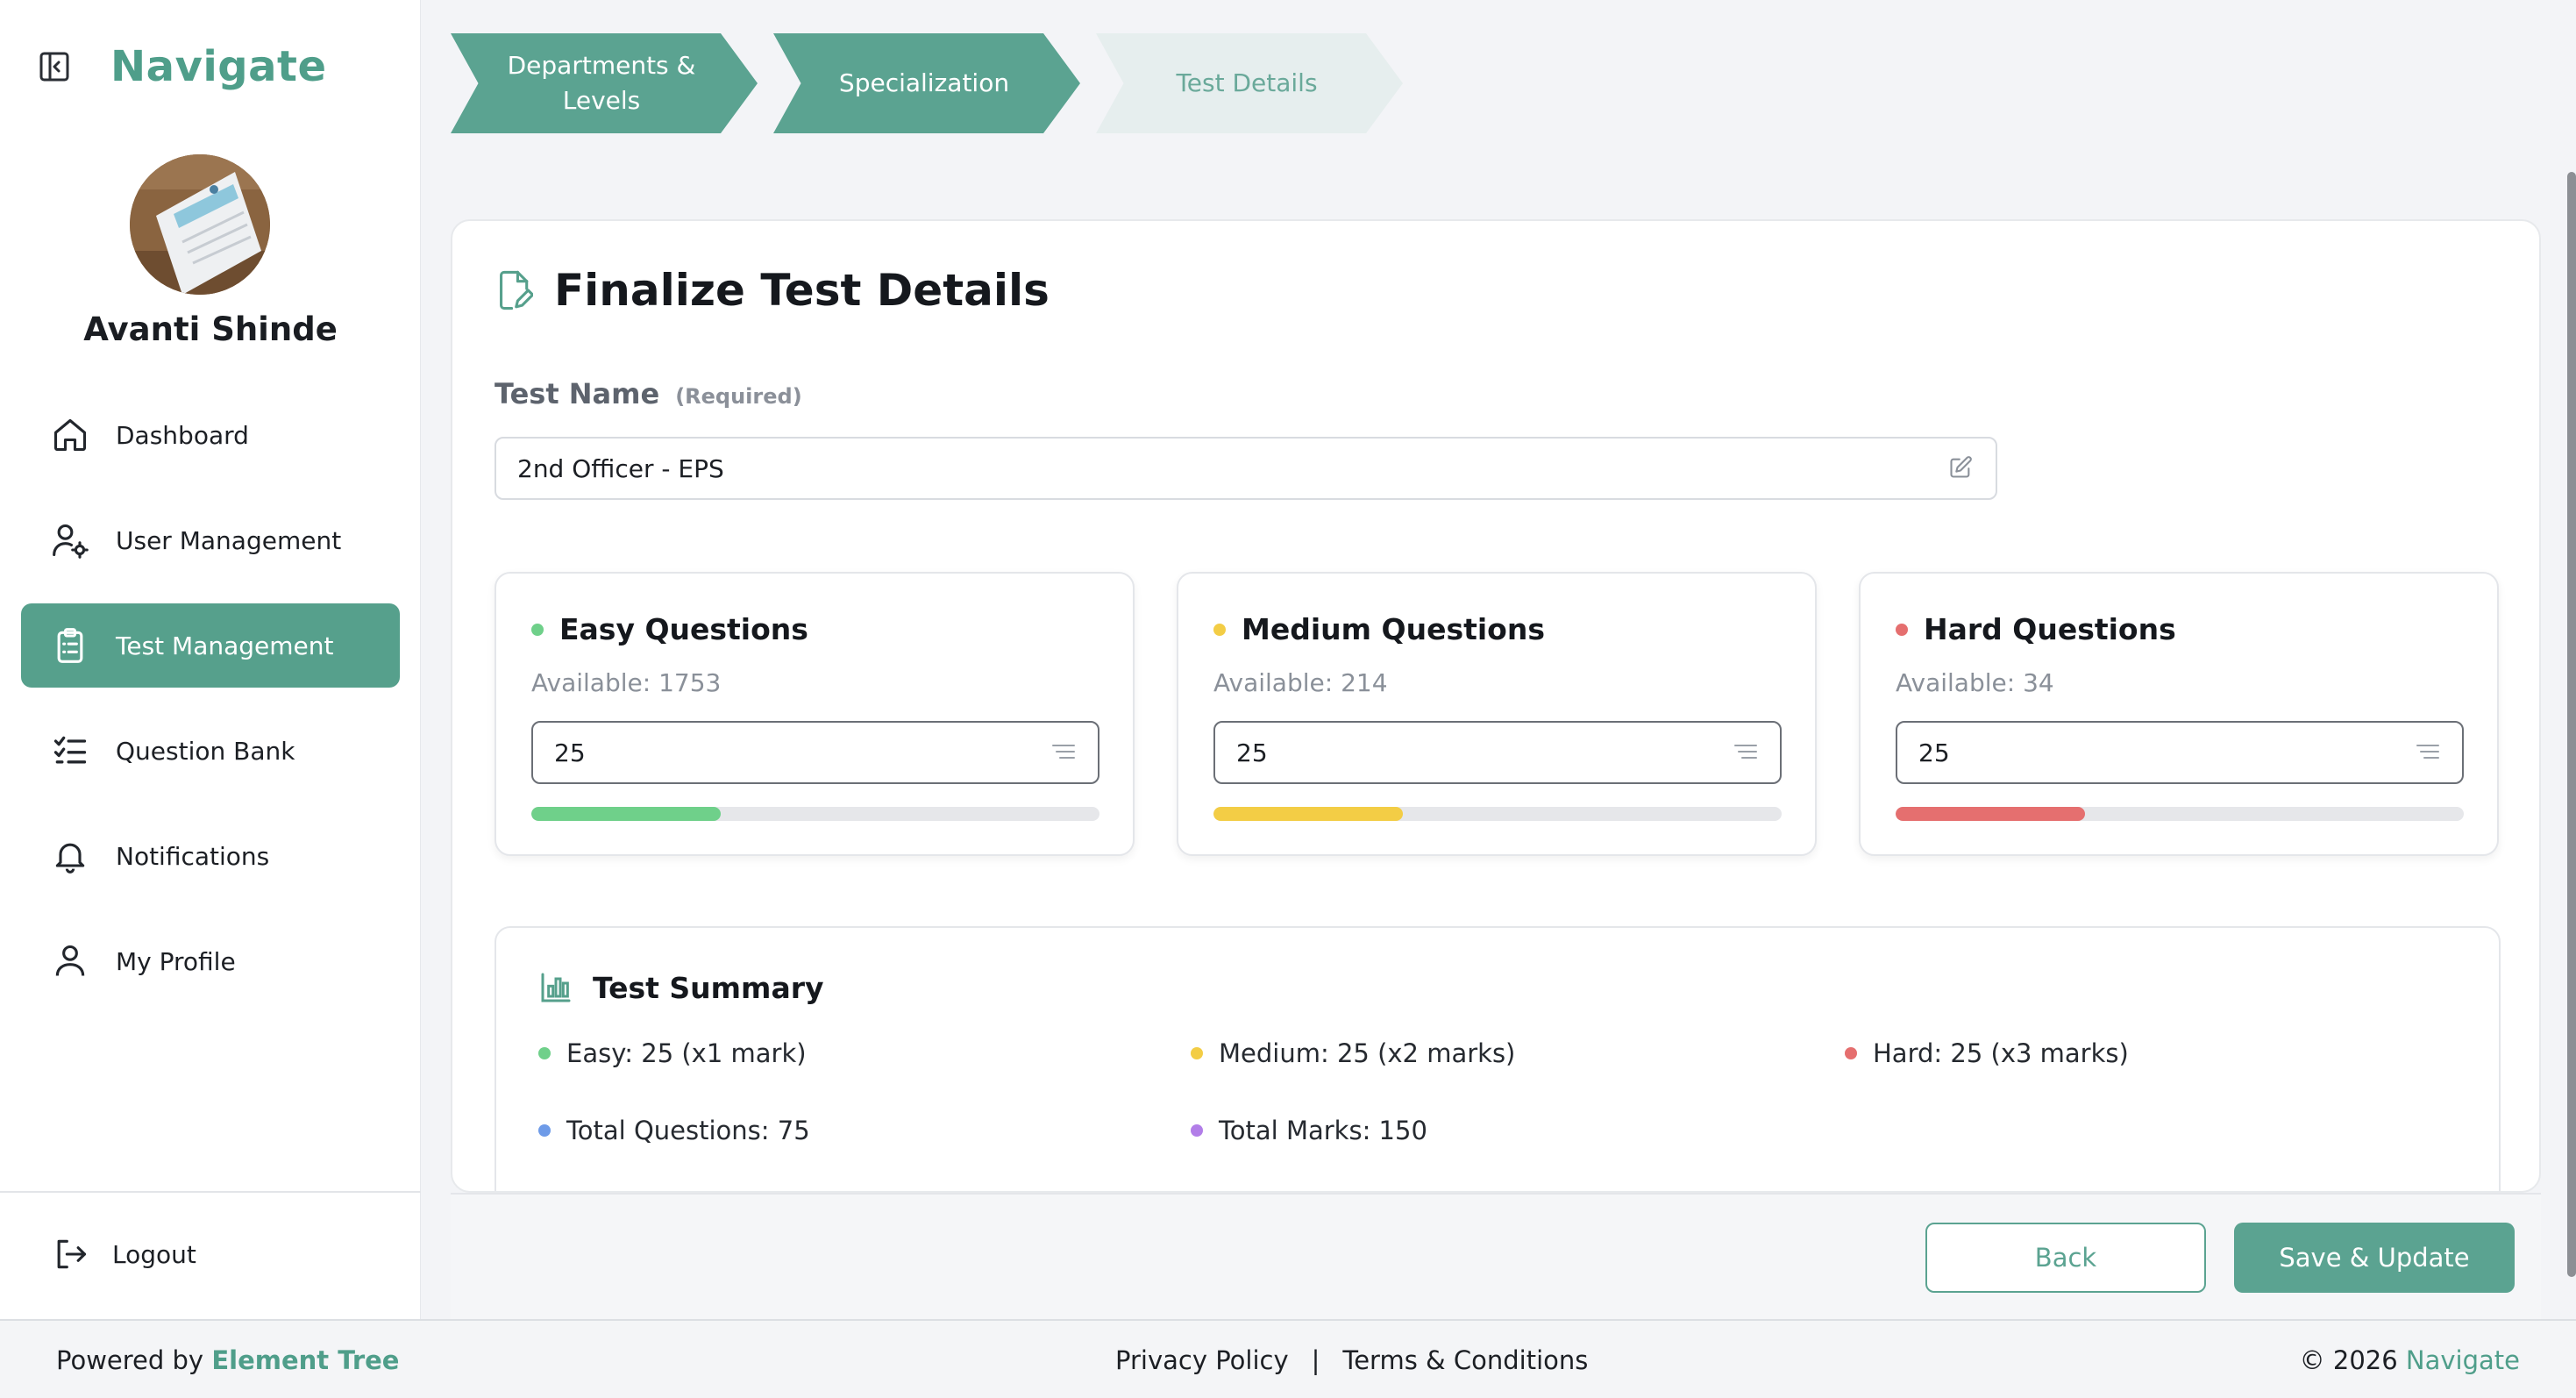 This screenshot has height=1398, width=2576. I want to click on sidebar-item-user-management: User Management, so click(210, 540).